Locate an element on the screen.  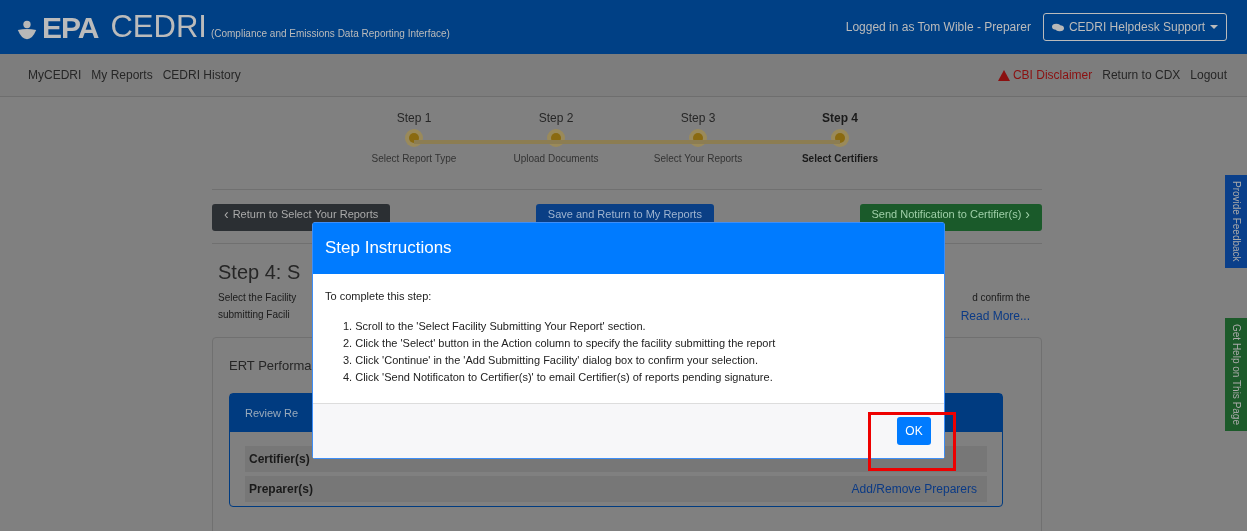
instruction-item: 1. Scroll to the 'Select Facility Submitting Your Report' section. is located at coordinates (495, 326).